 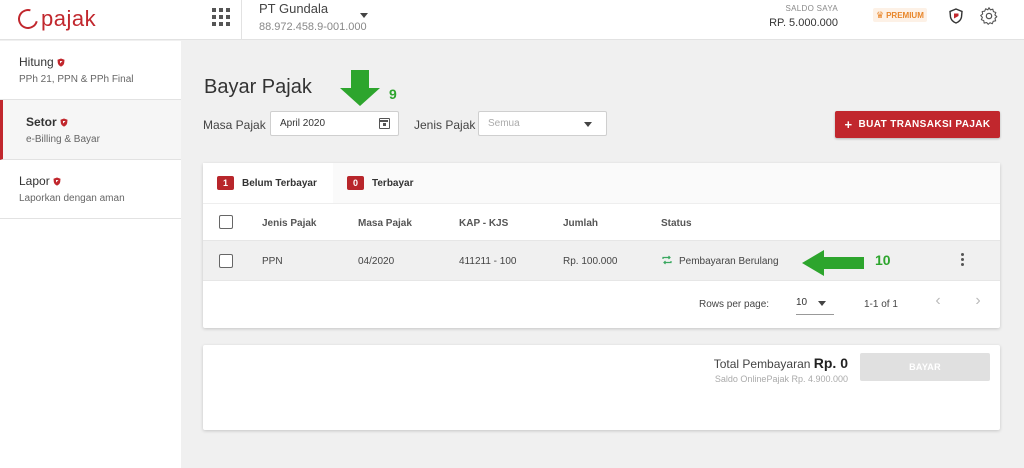 I want to click on tab-terbayar: 0 Terbayar, so click(x=383, y=183).